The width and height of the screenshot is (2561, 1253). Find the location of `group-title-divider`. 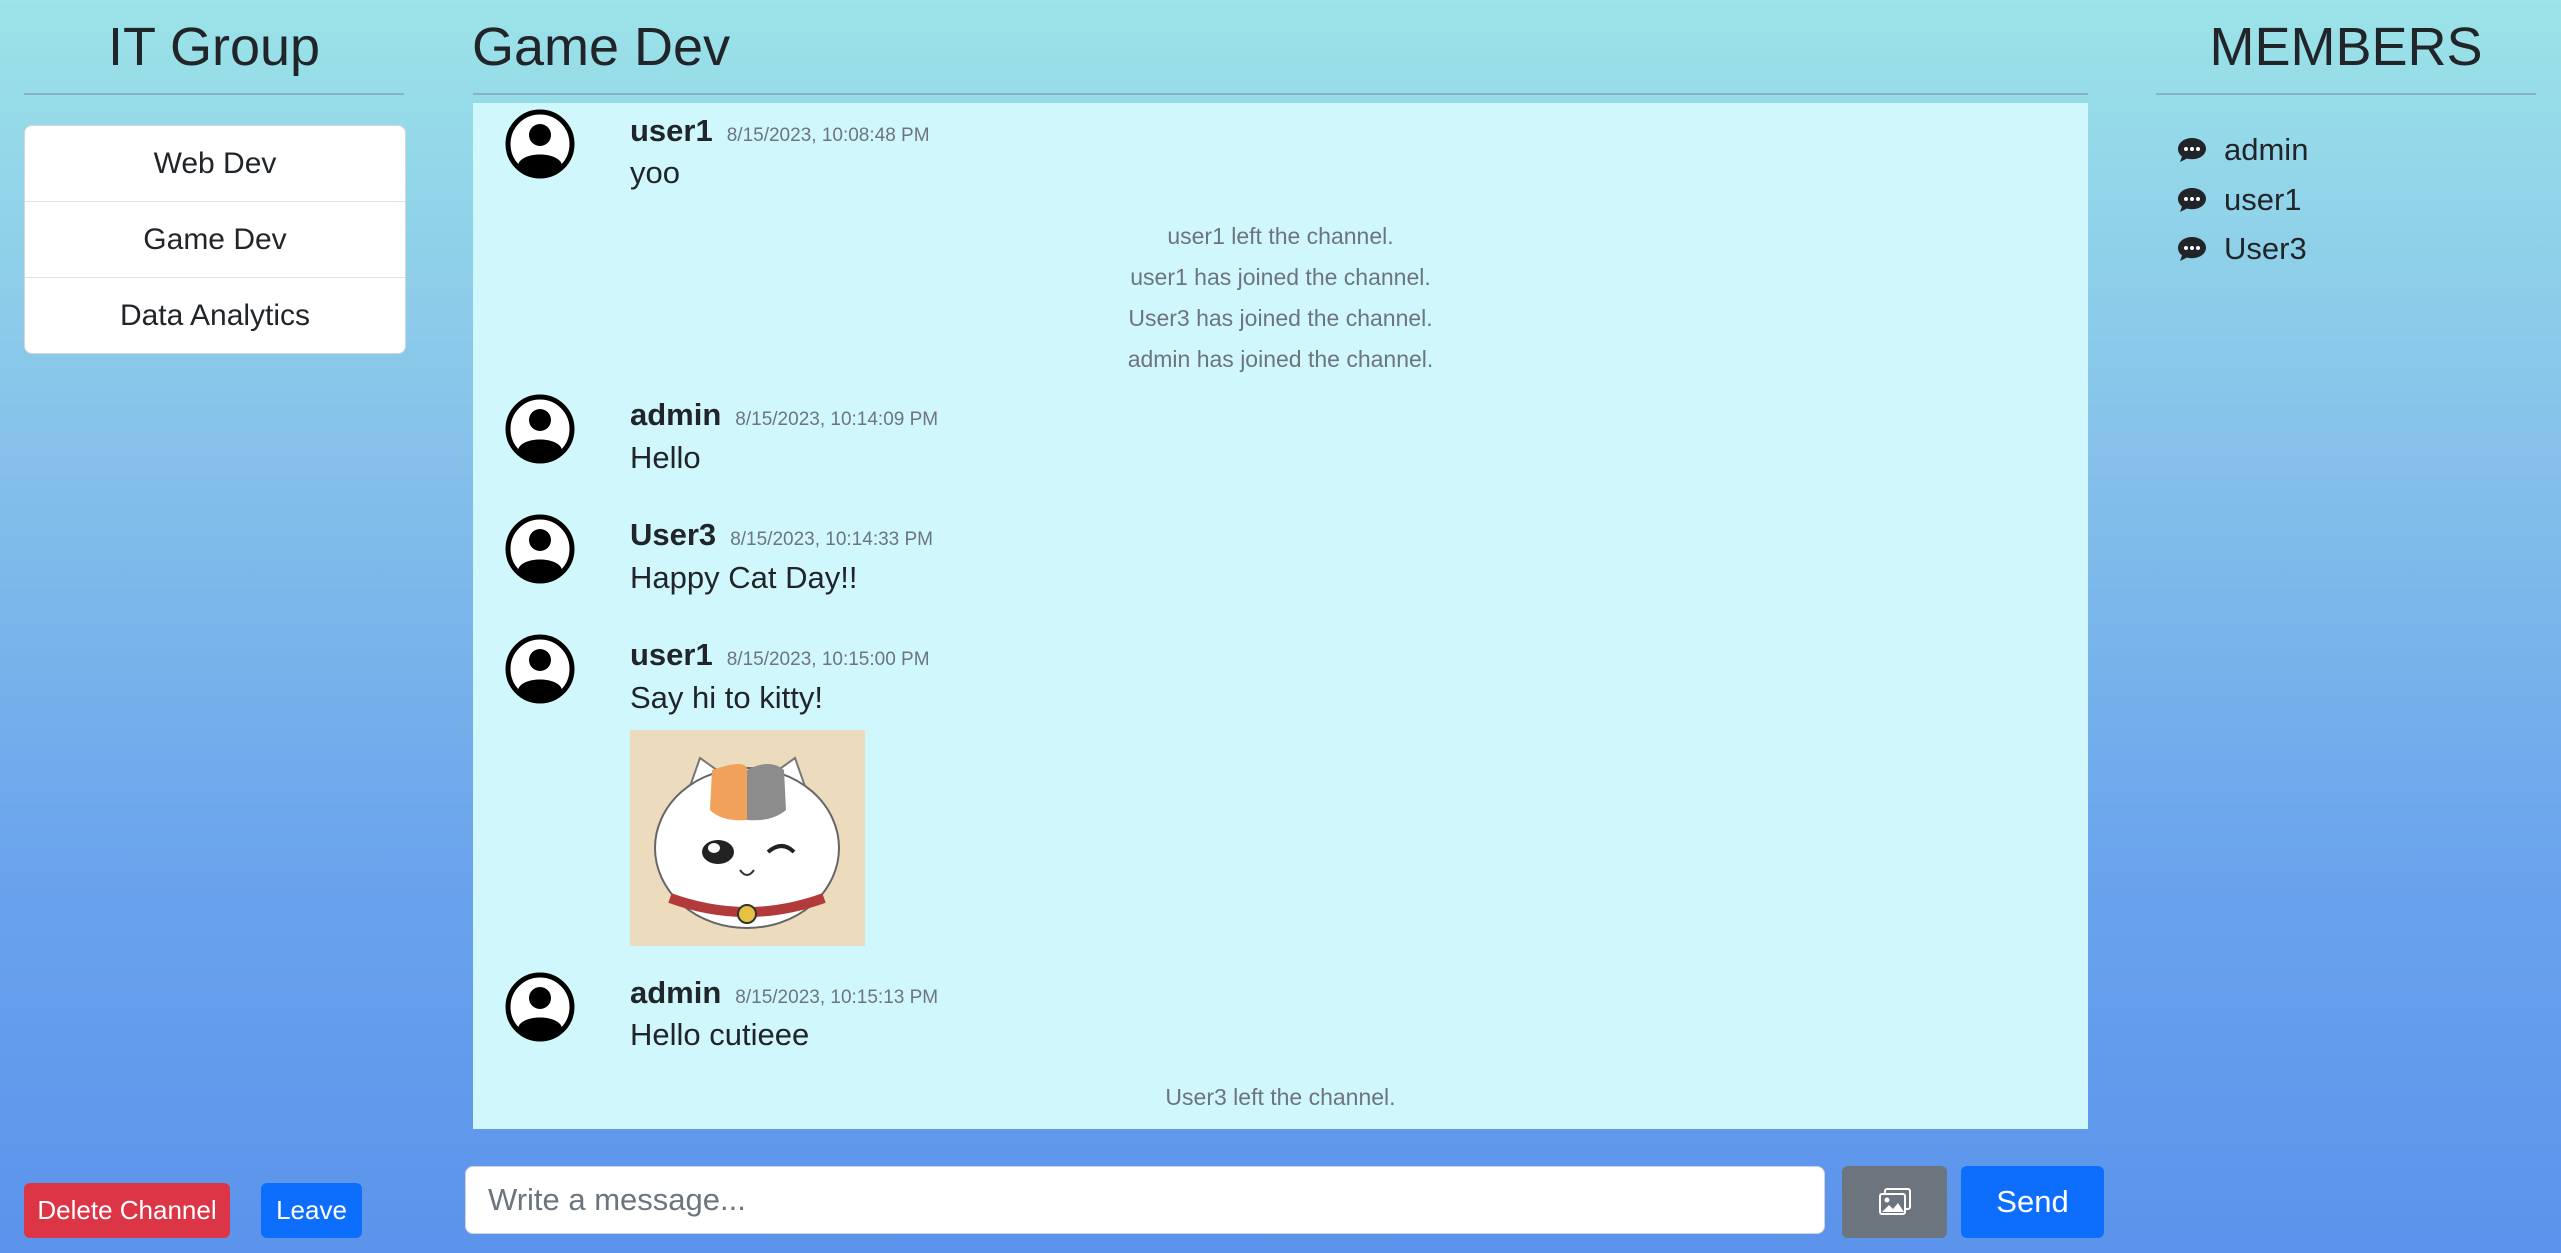

group-title-divider is located at coordinates (214, 94).